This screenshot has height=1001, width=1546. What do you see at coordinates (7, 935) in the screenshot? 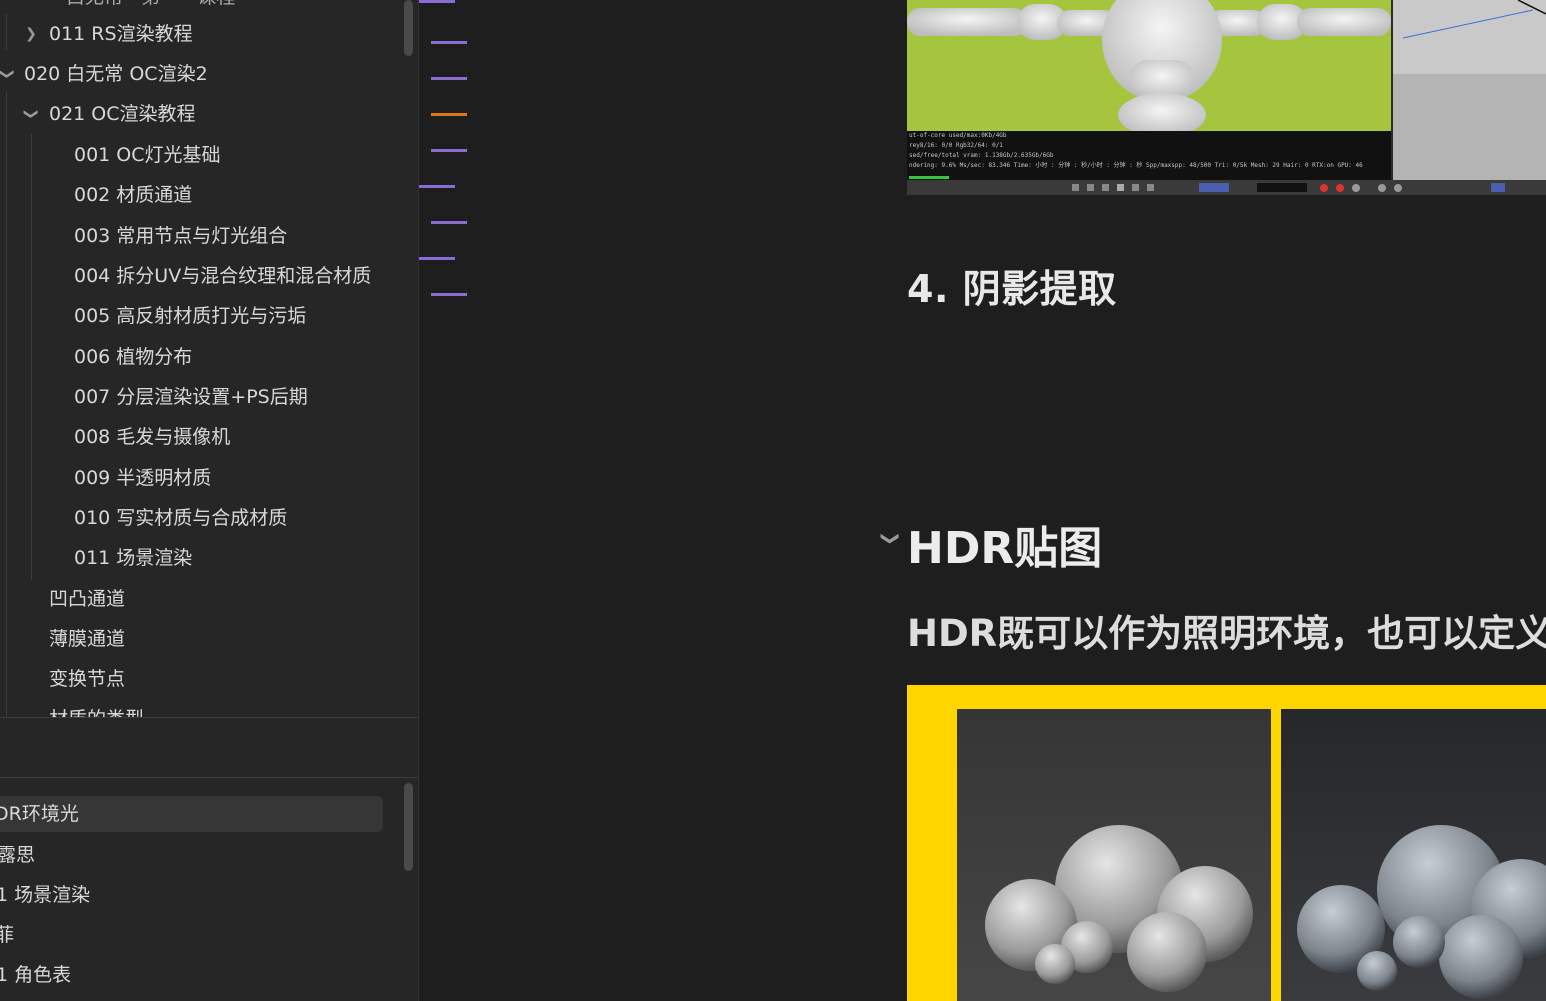
I see `bookmark-item: 菲` at bounding box center [7, 935].